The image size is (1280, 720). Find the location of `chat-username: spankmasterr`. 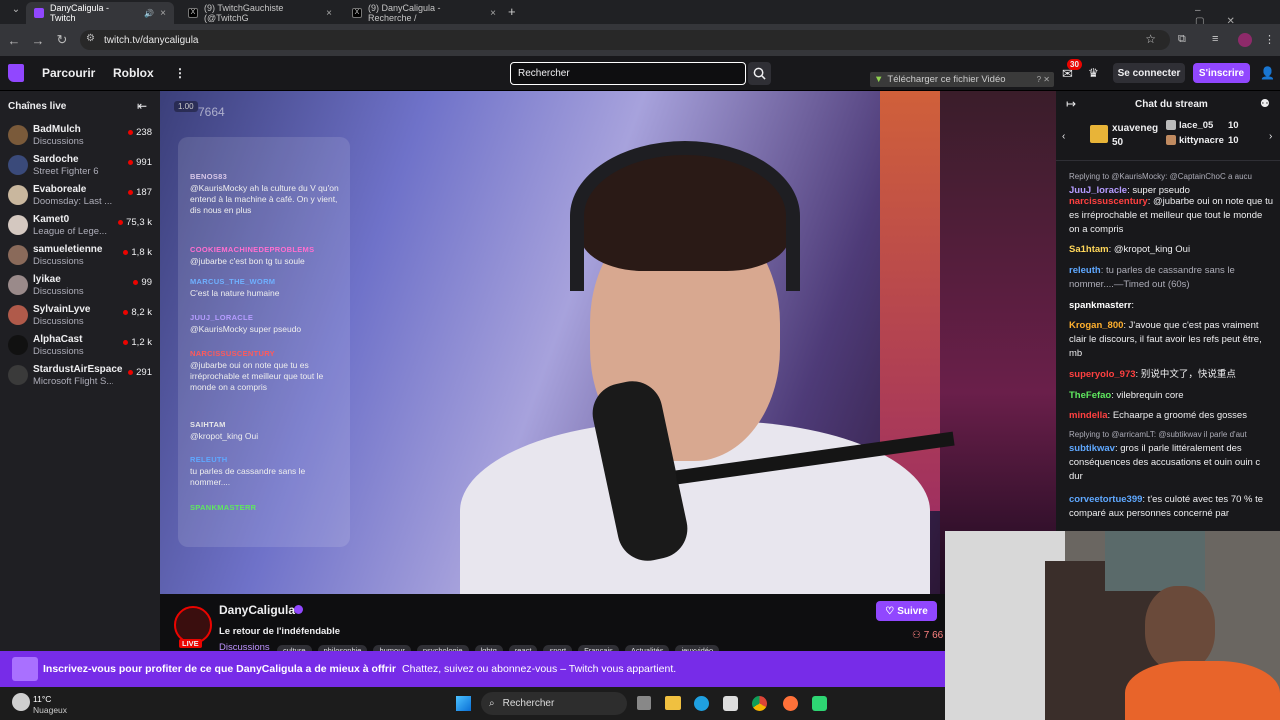

chat-username: spankmasterr is located at coordinates (1100, 305).